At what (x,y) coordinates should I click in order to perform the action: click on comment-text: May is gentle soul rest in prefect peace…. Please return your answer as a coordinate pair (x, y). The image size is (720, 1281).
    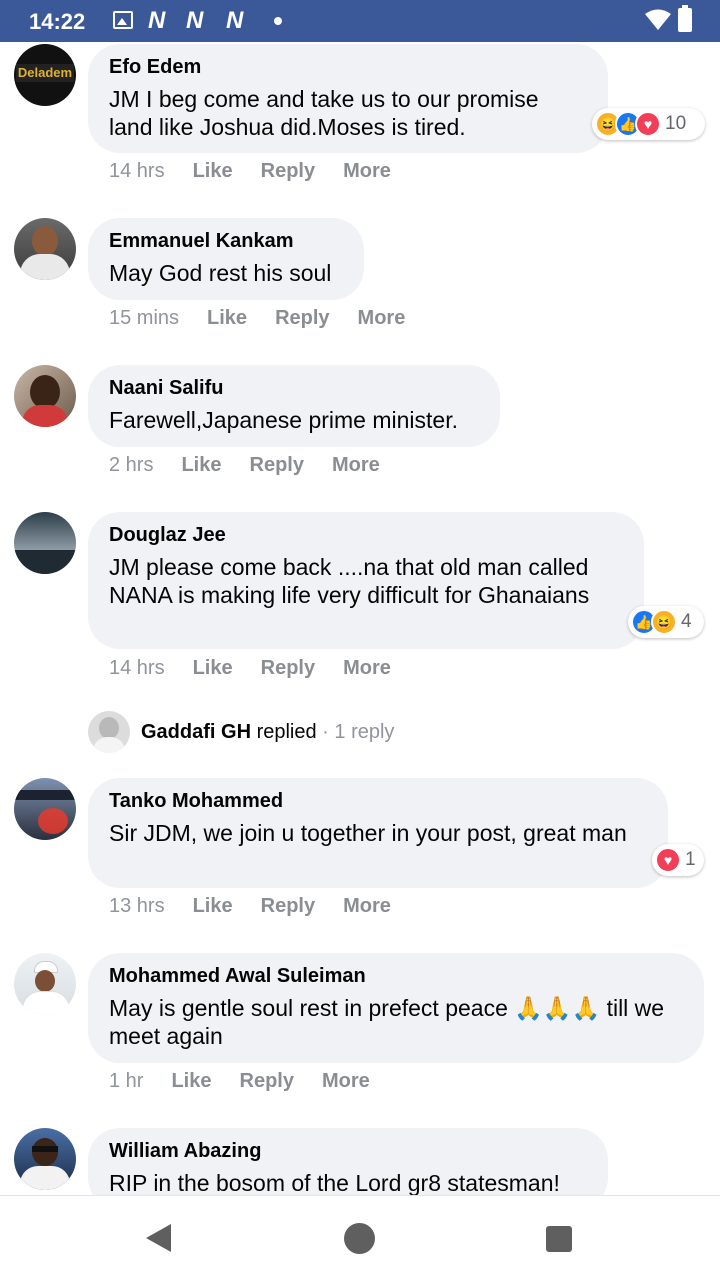
    Looking at the image, I should click on (387, 1022).